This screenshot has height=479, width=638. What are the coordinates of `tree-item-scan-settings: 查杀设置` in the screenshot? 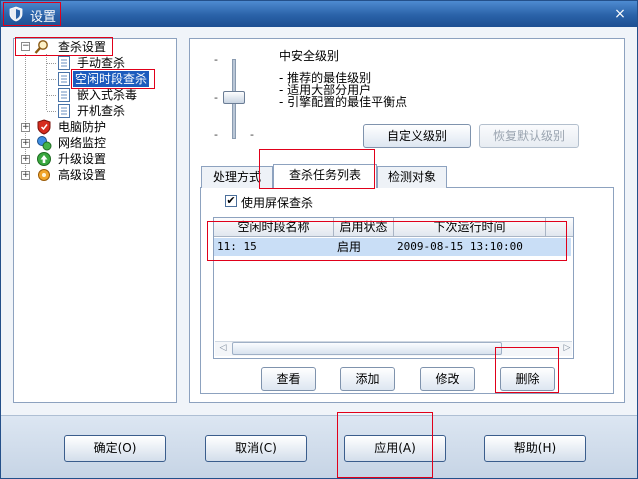 It's located at (82, 47).